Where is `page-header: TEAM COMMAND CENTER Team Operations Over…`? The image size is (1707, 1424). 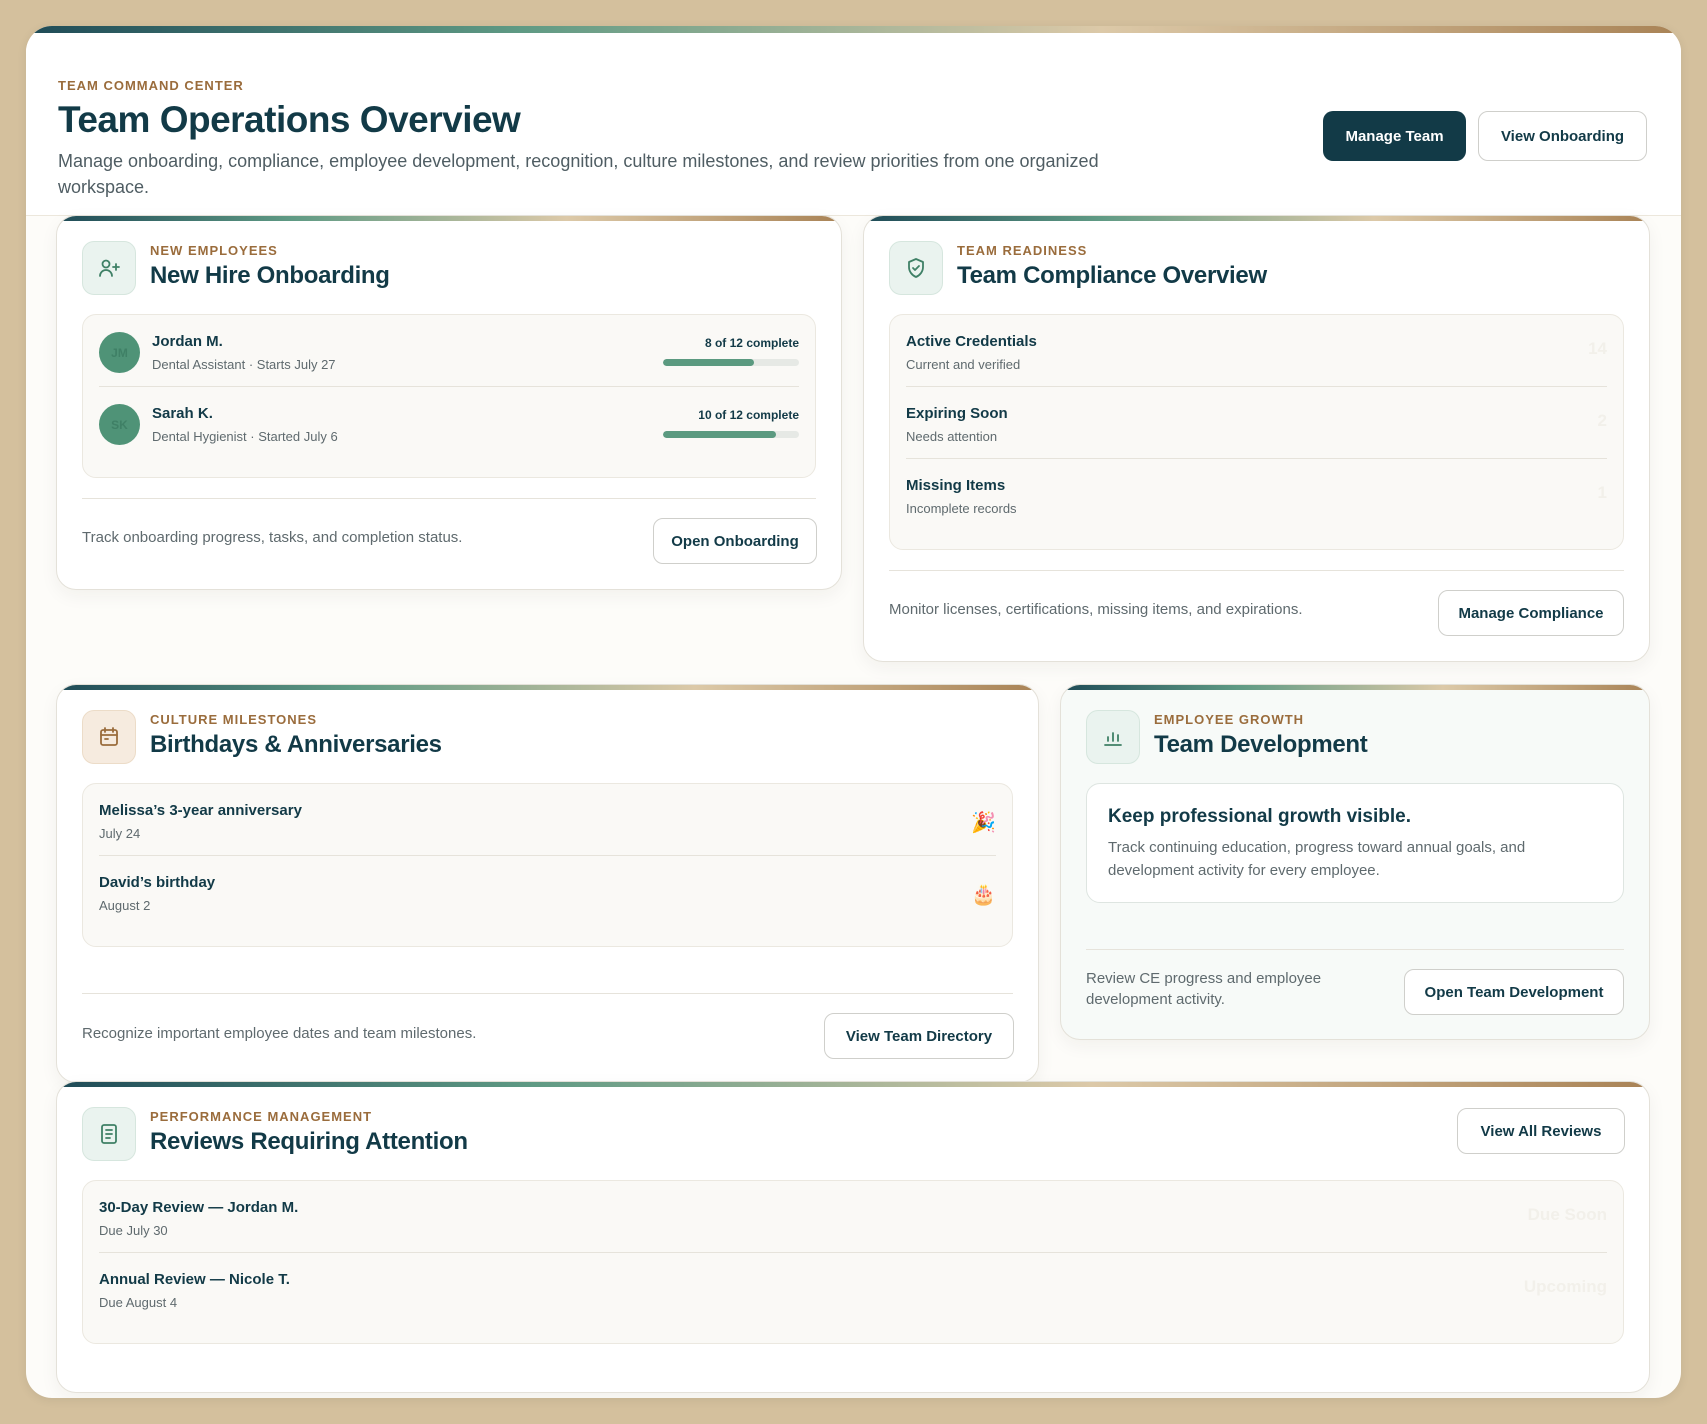 page-header: TEAM COMMAND CENTER Team Operations Over… is located at coordinates (853, 124).